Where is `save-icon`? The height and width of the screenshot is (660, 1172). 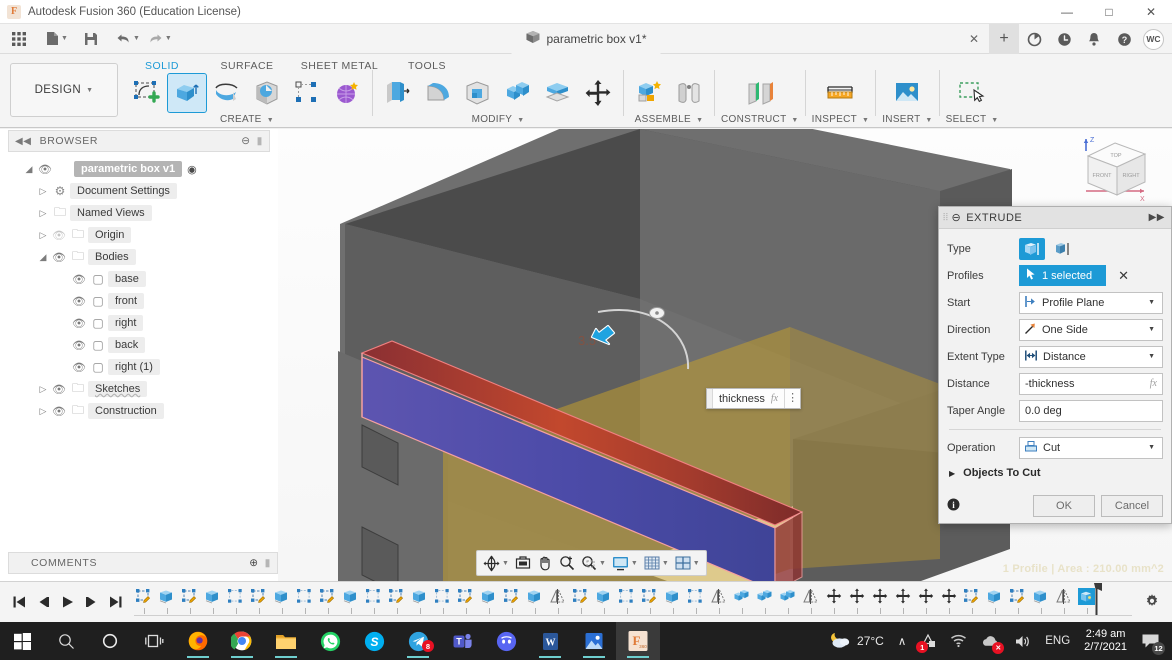 save-icon is located at coordinates (91, 39).